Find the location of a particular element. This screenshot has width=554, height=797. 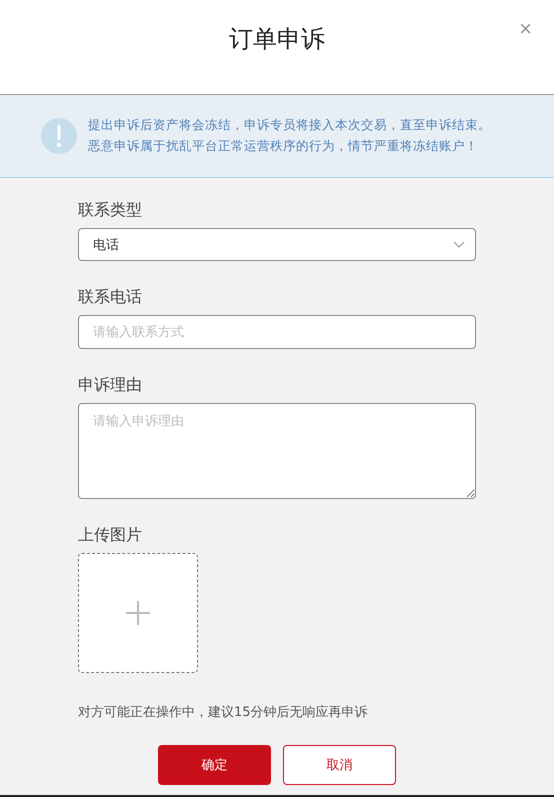

field-label: 申诉理由 is located at coordinates (110, 385).